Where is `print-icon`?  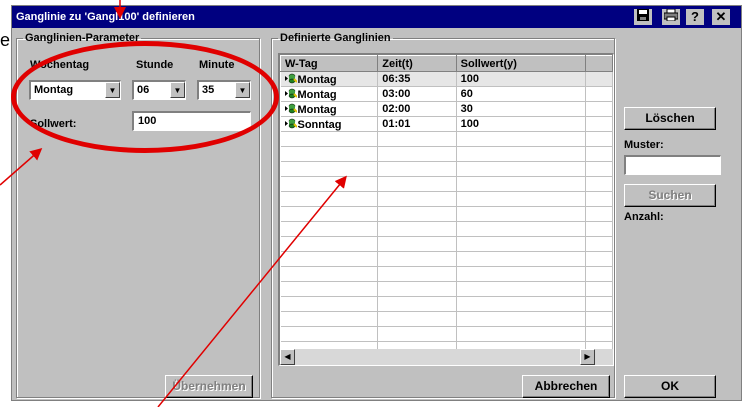 print-icon is located at coordinates (671, 16).